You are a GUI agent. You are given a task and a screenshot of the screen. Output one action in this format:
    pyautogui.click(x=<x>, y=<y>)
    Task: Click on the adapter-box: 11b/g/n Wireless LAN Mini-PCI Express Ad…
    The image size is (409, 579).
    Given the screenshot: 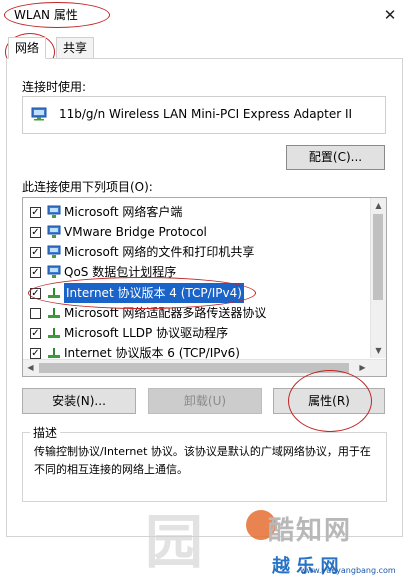 What is the action you would take?
    pyautogui.click(x=204, y=115)
    